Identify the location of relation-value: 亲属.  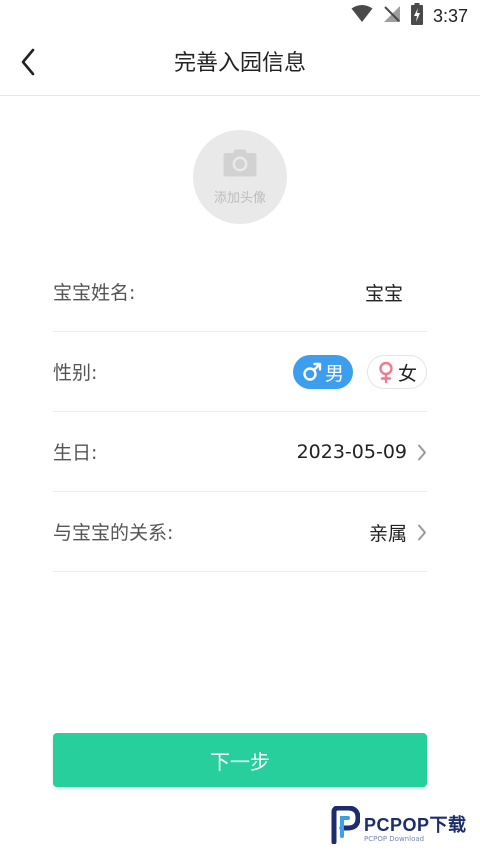
(387, 533).